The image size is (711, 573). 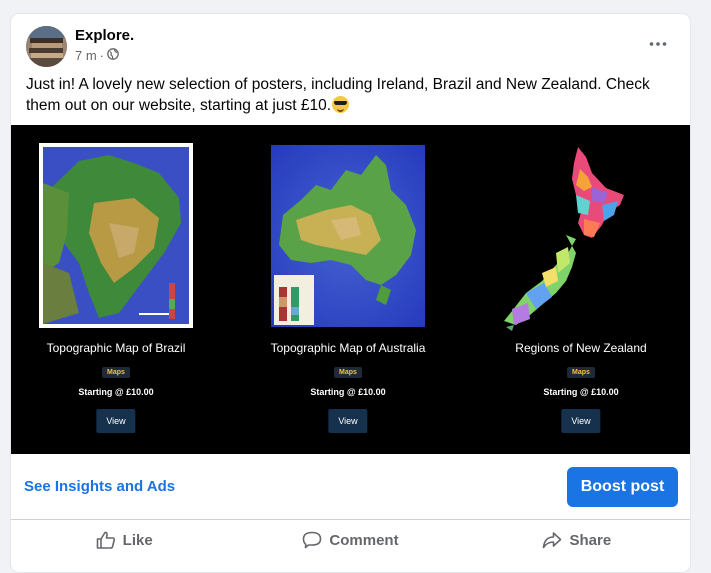 What do you see at coordinates (581, 348) in the screenshot?
I see `poster-title: Regions of New Zealand` at bounding box center [581, 348].